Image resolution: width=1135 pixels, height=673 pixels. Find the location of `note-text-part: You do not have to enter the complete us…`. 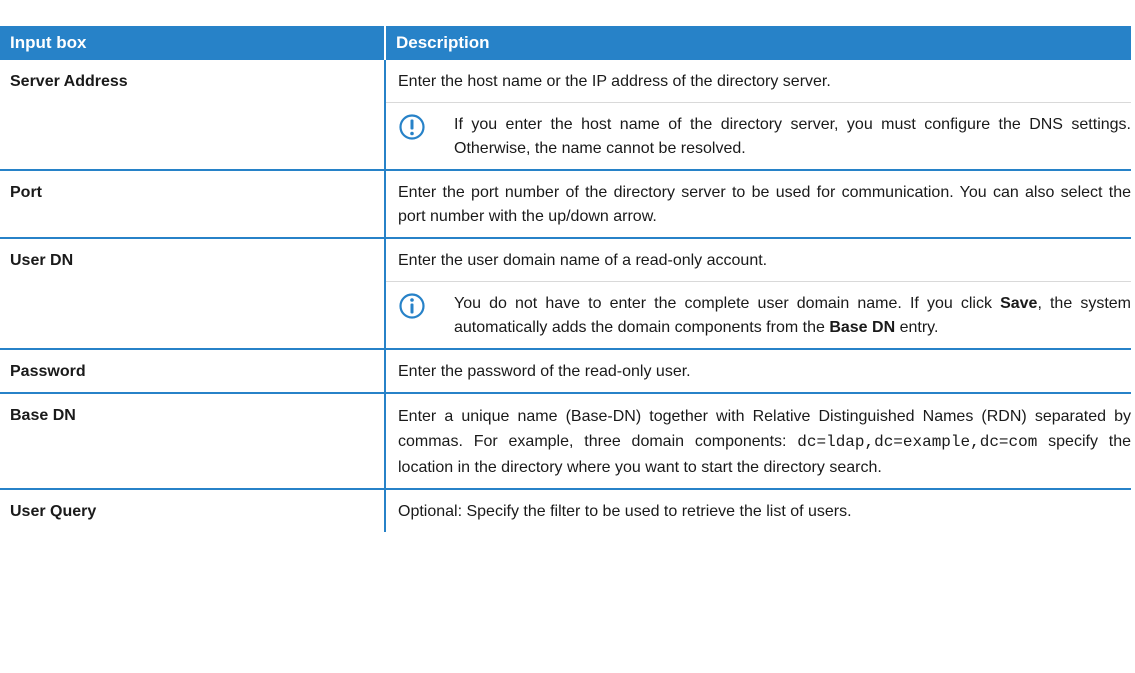

note-text-part: You do not have to enter the complete us… is located at coordinates (727, 303).